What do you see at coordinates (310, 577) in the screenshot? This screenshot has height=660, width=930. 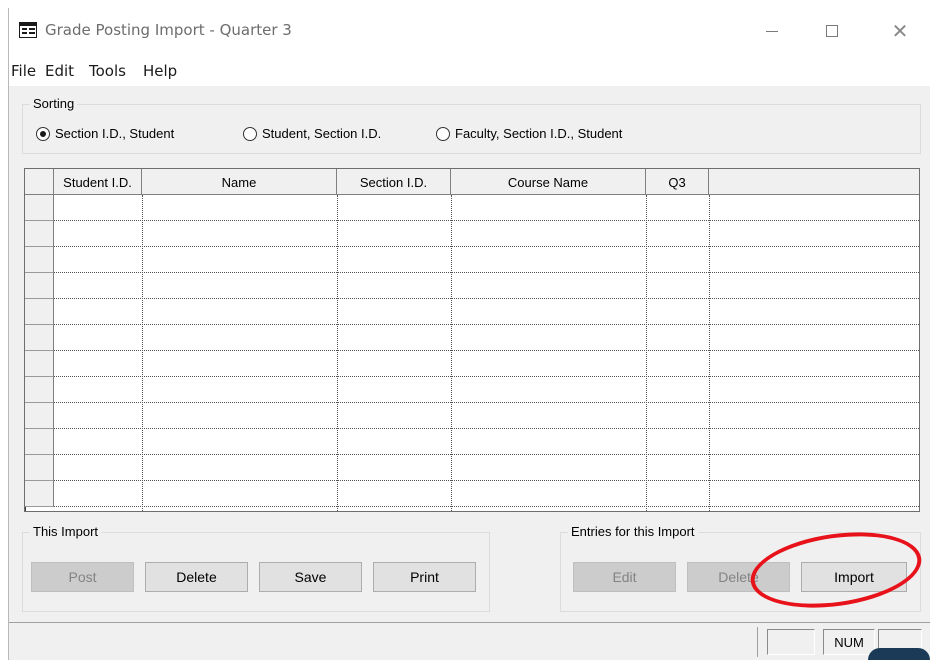 I see `save-button: Save` at bounding box center [310, 577].